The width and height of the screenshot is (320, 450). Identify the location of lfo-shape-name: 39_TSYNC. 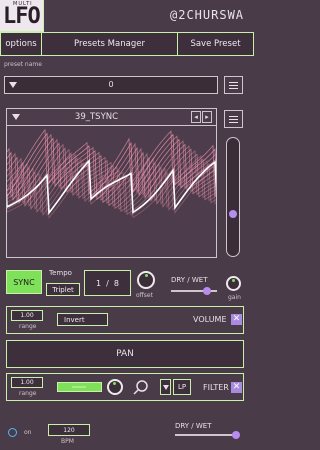
(96, 117).